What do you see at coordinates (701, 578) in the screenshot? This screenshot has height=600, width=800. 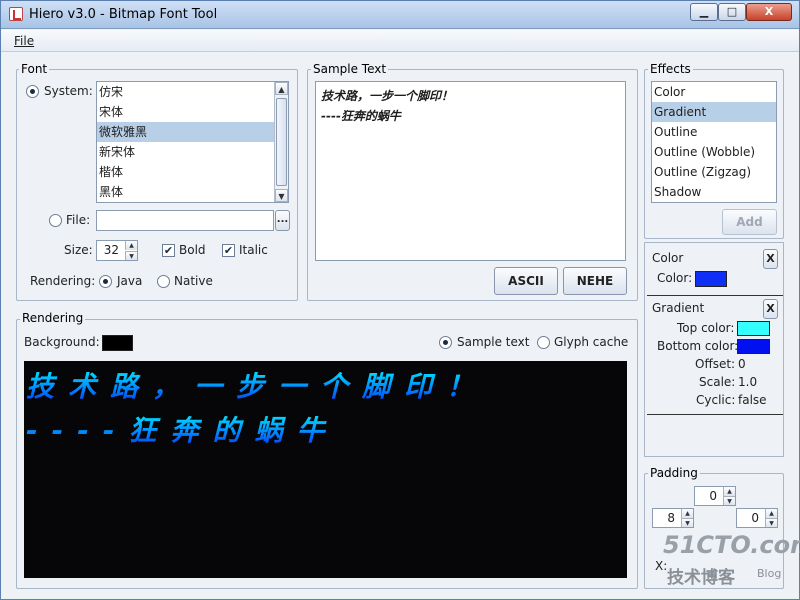 I see `watermark-tagline: 技术博客` at bounding box center [701, 578].